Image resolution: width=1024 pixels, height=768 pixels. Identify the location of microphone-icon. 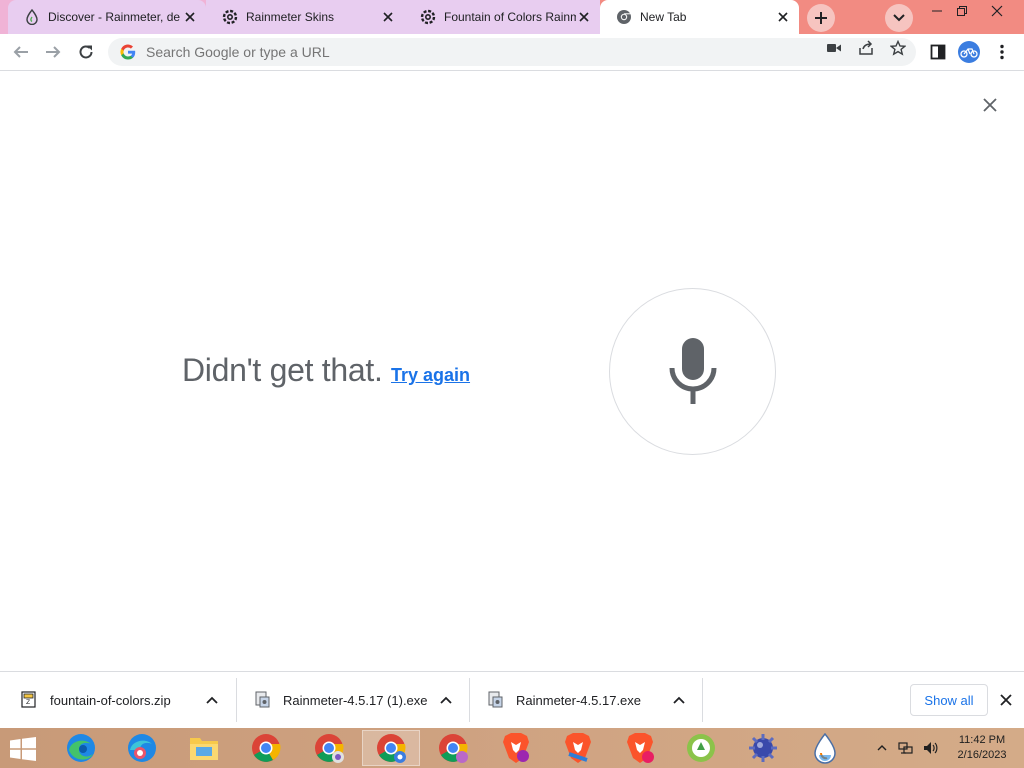
(692, 370).